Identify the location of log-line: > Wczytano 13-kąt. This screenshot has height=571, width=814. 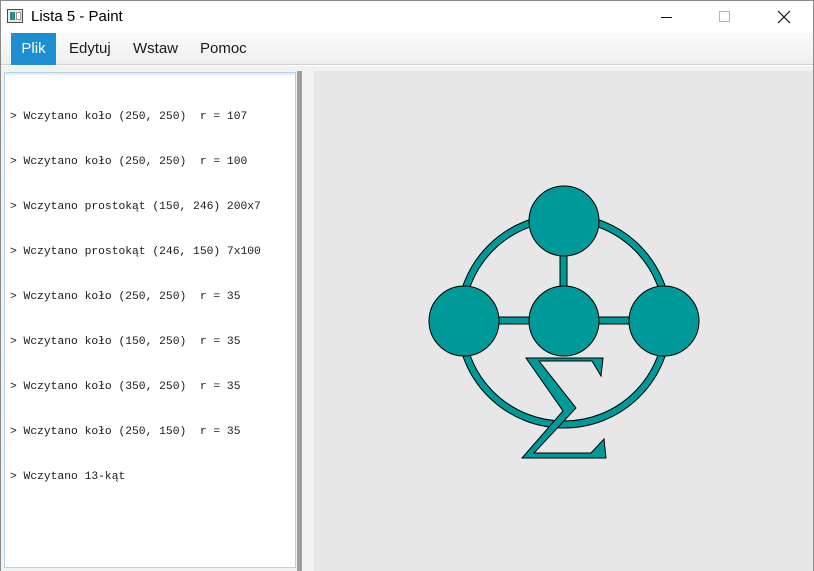
(68, 477).